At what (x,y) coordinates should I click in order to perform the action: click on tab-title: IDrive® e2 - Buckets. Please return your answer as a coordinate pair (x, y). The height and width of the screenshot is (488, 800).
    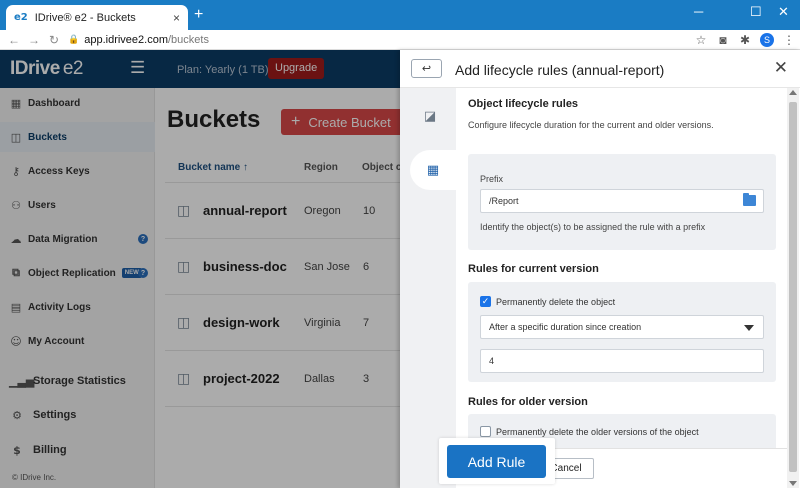
    Looking at the image, I should click on (85, 17).